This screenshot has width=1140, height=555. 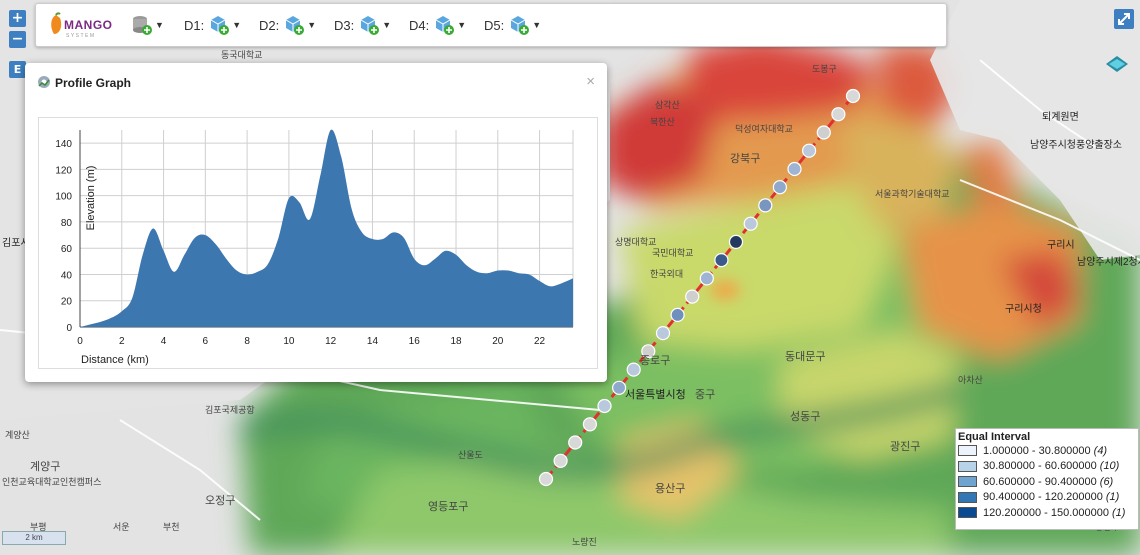 I want to click on map-label: 구리시, so click(x=1061, y=245).